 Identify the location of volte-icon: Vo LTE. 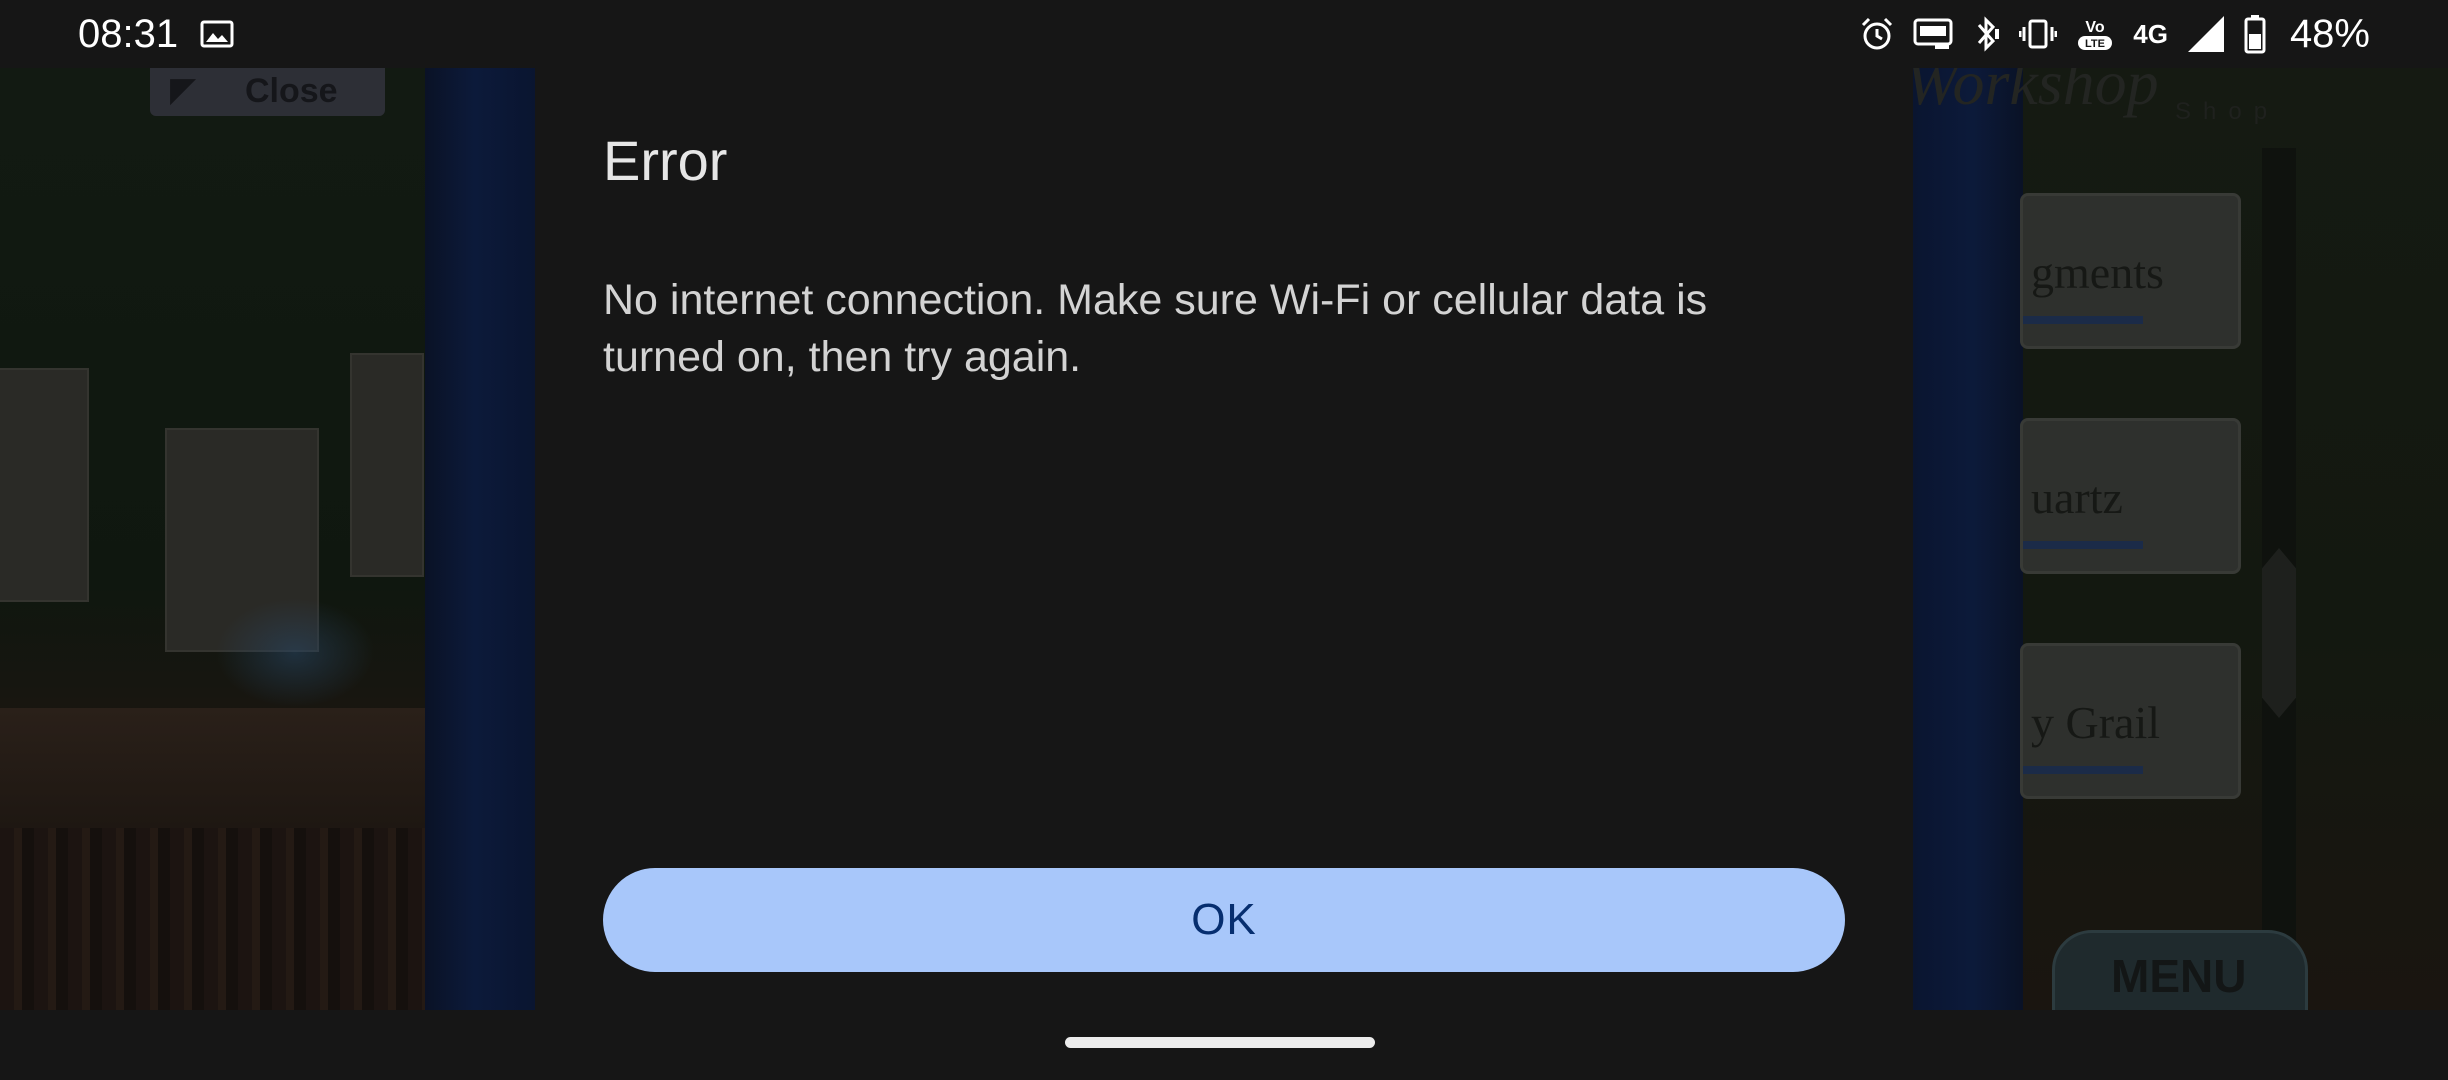
(2095, 34).